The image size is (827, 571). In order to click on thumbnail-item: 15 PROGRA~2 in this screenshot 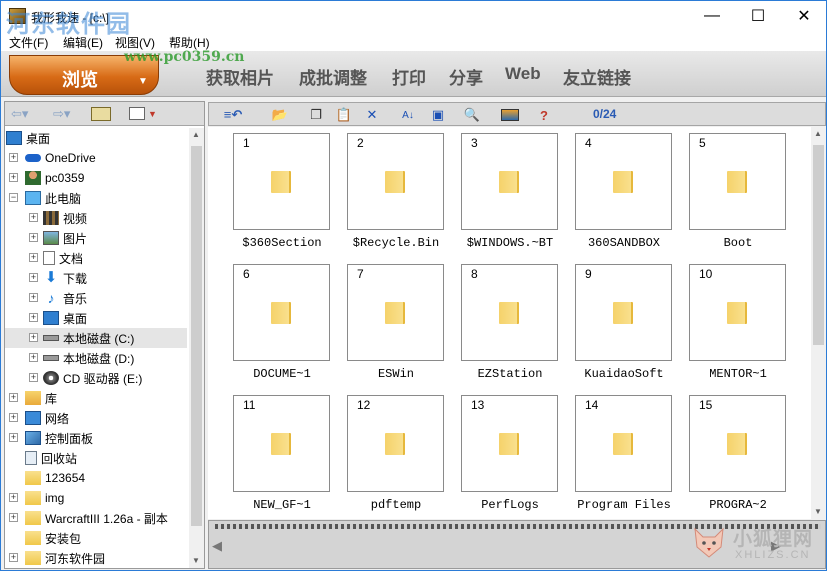, I will do `click(739, 455)`.